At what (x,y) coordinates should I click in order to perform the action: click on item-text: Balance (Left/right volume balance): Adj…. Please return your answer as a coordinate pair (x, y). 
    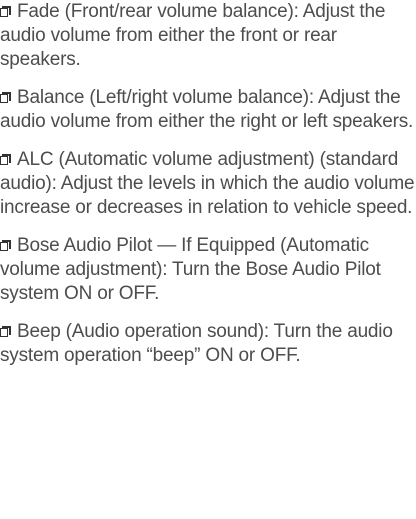
    Looking at the image, I should click on (207, 109).